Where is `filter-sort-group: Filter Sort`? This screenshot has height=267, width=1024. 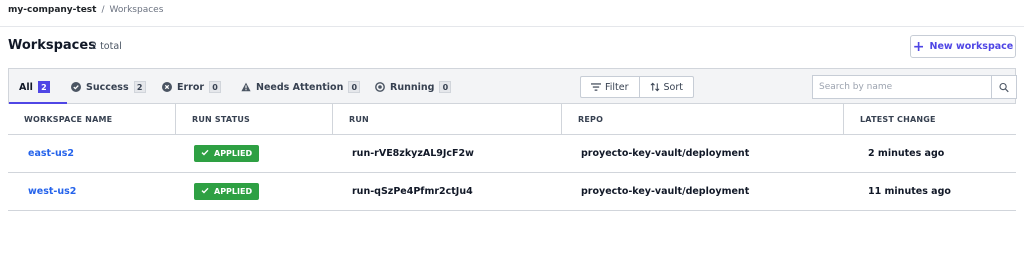 filter-sort-group: Filter Sort is located at coordinates (637, 87).